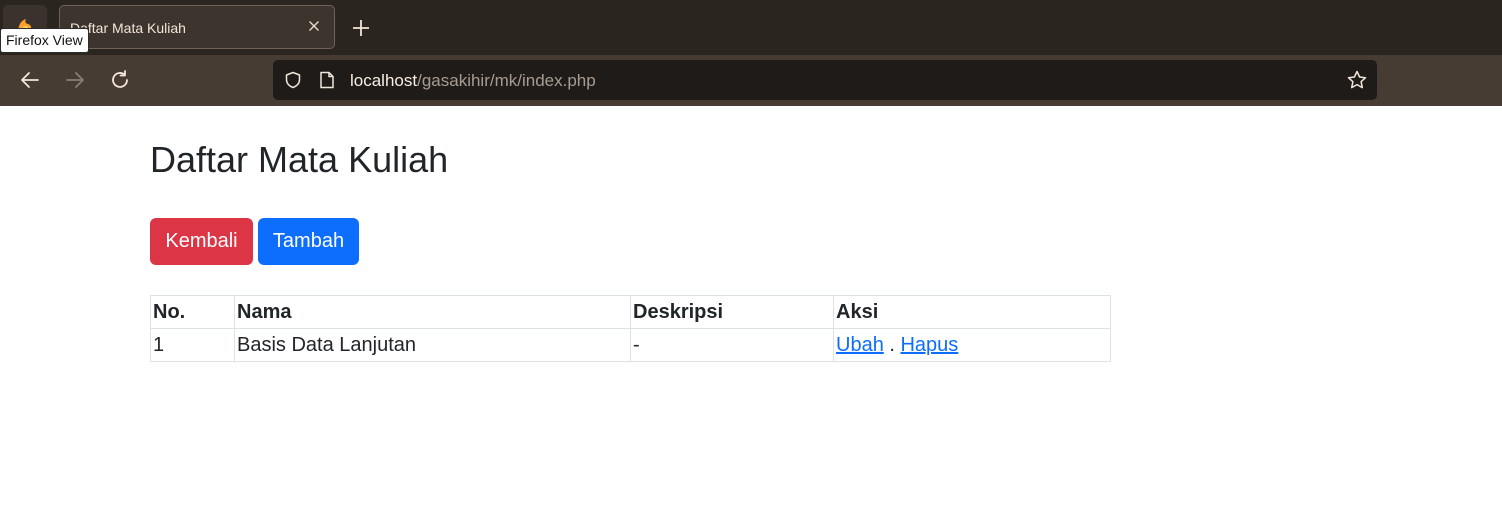  What do you see at coordinates (314, 26) in the screenshot?
I see `close-icon` at bounding box center [314, 26].